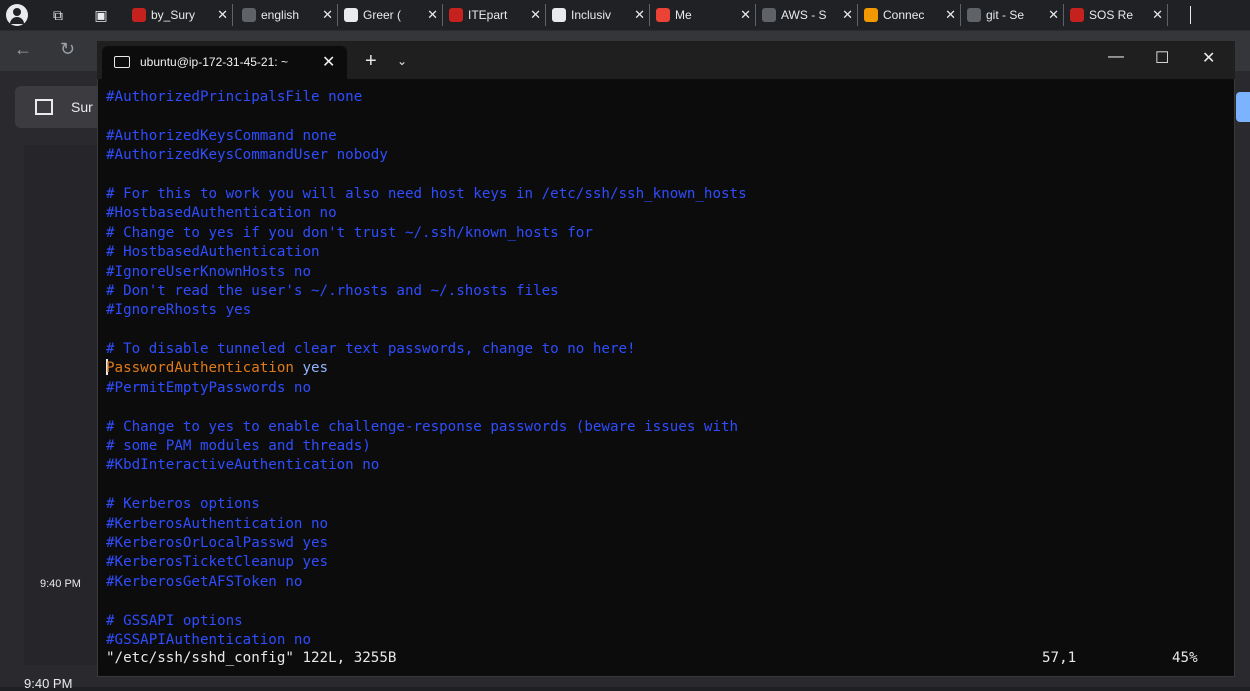  Describe the element at coordinates (173, 15) in the screenshot. I see `browser-tab-label: by_Sury` at that location.